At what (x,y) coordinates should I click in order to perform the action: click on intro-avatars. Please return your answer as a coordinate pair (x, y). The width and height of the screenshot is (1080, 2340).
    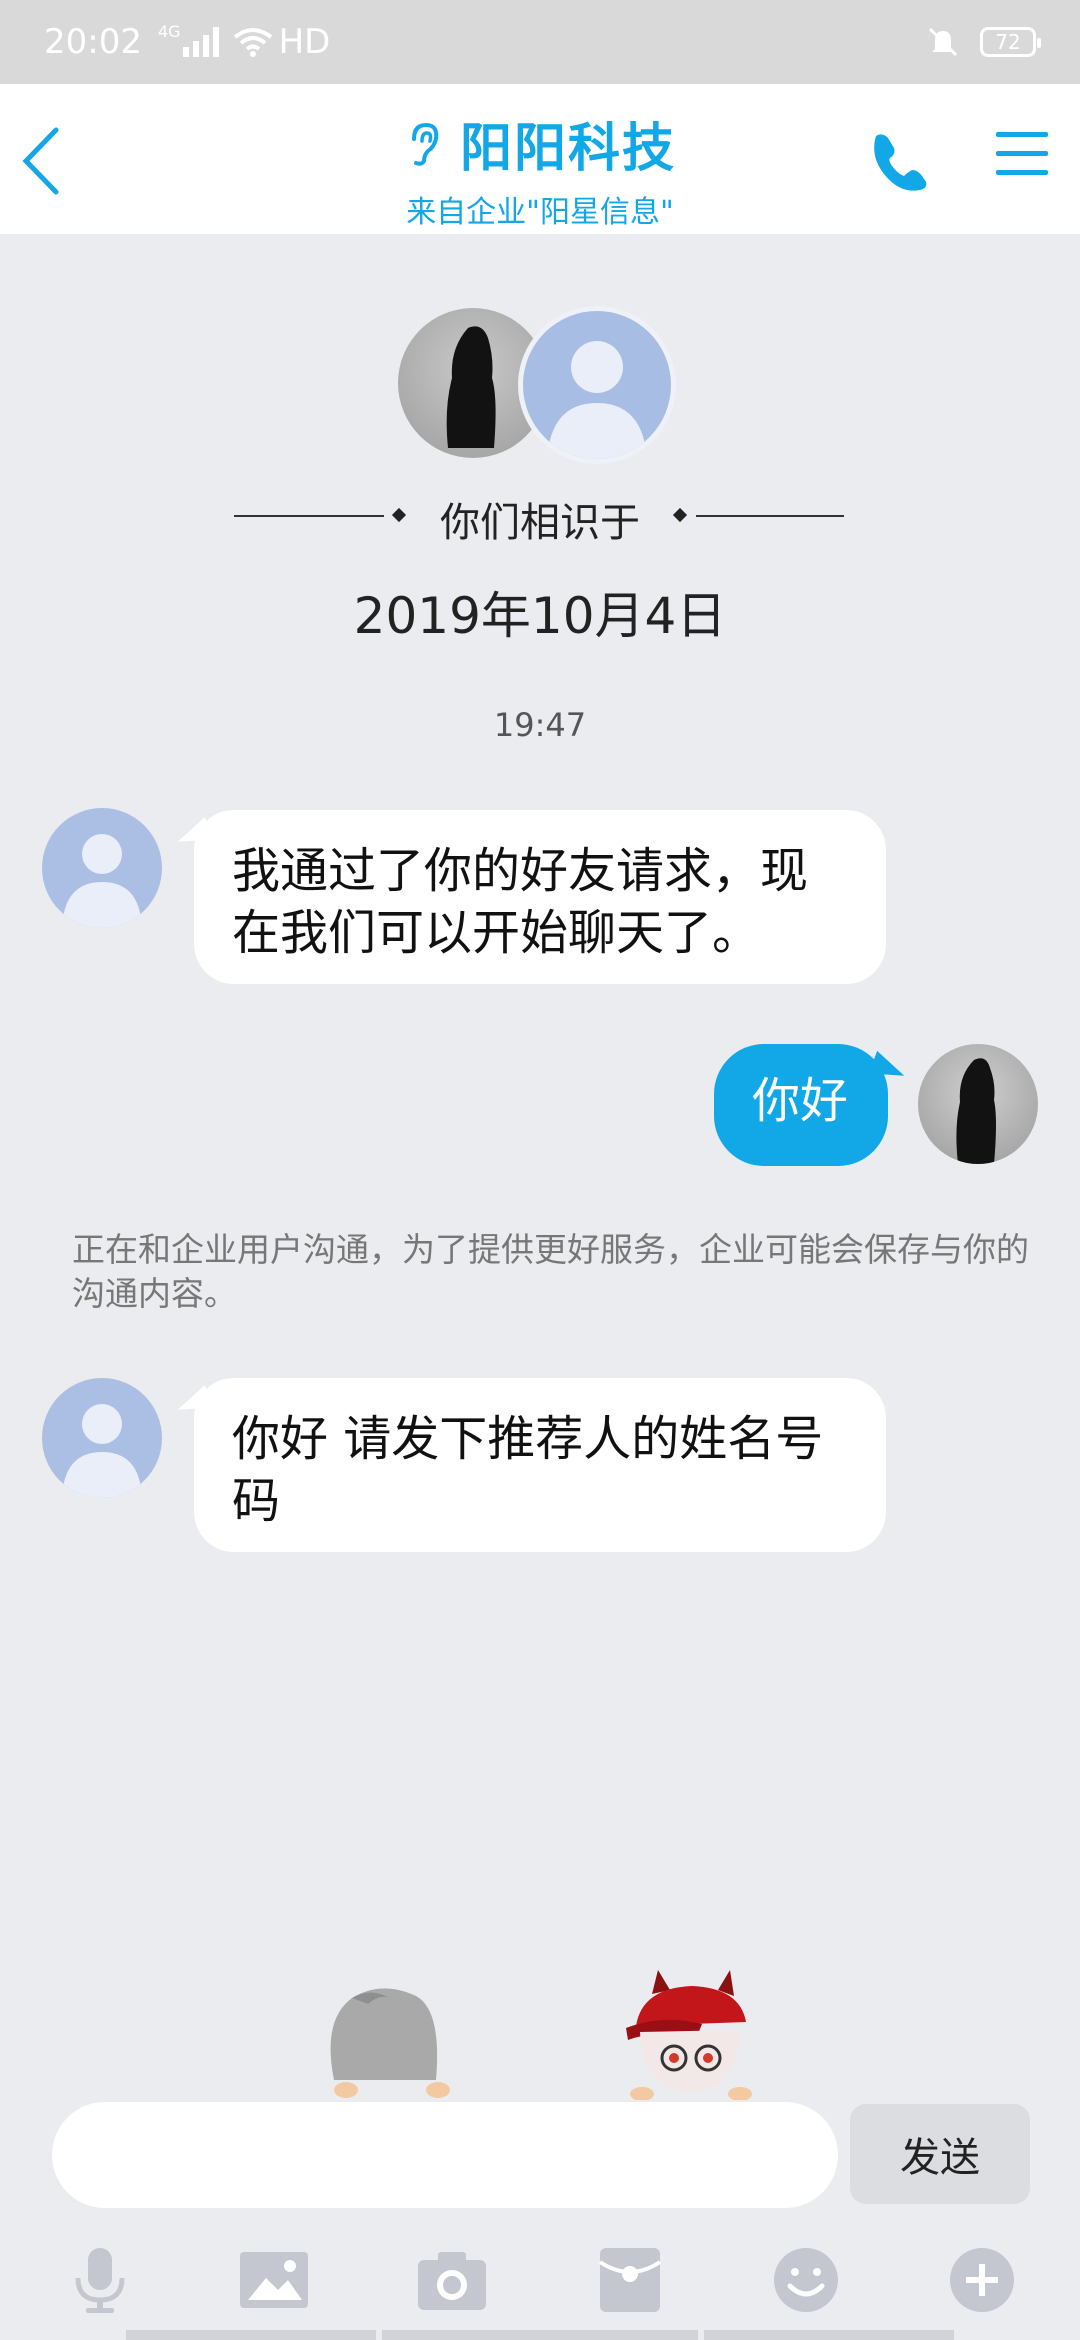
    Looking at the image, I should click on (544, 386).